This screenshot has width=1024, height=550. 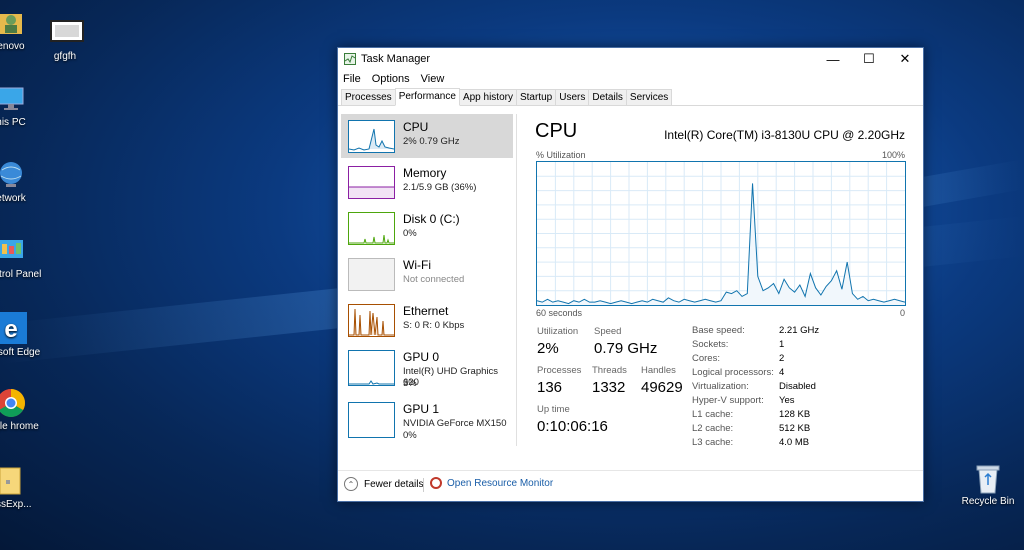 What do you see at coordinates (607, 97) in the screenshot?
I see `tab-details: Details` at bounding box center [607, 97].